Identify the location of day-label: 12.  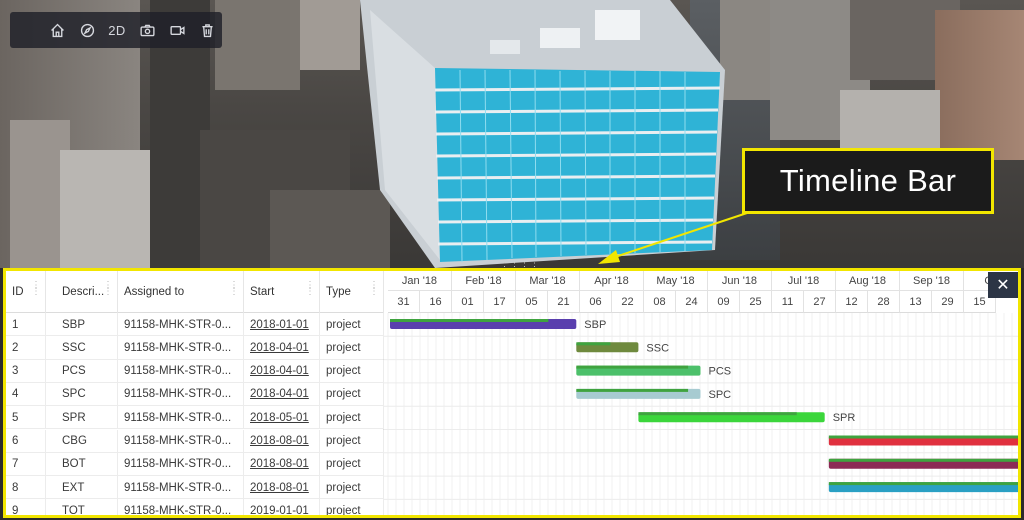
(852, 302).